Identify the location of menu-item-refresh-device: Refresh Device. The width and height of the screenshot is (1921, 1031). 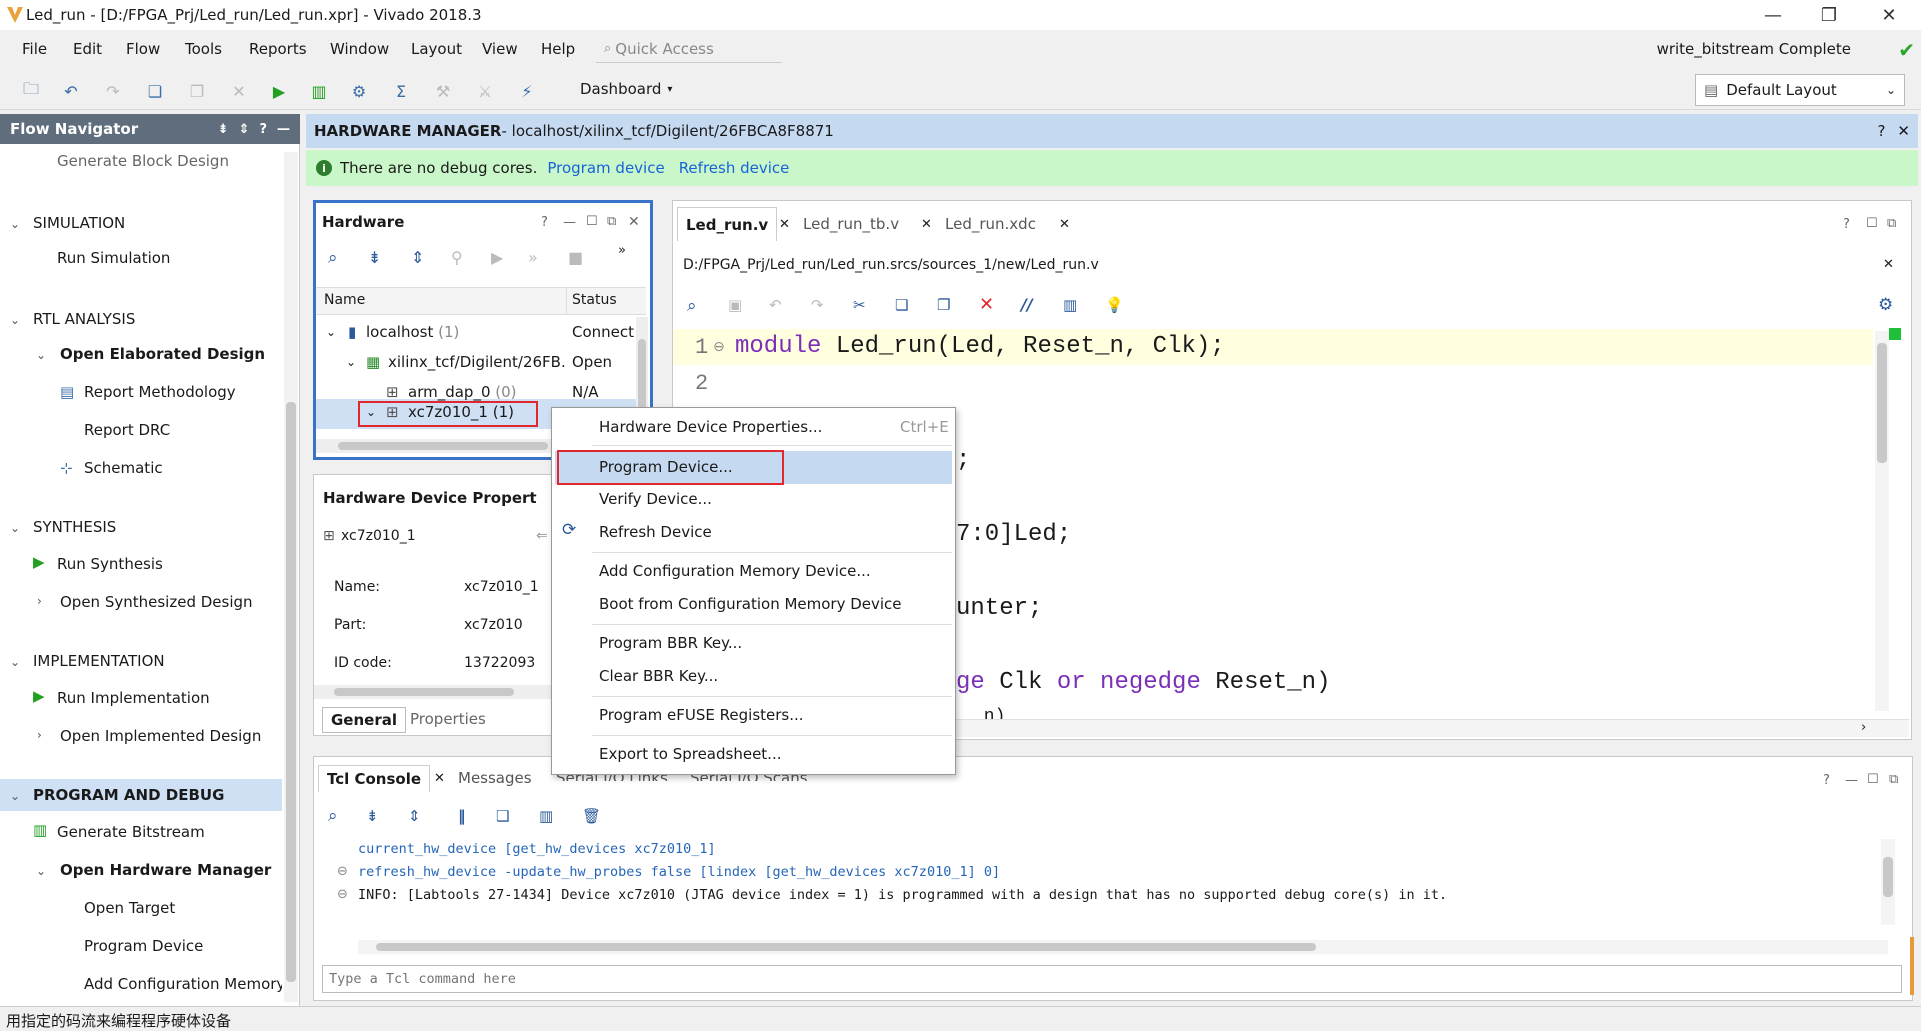
(655, 532).